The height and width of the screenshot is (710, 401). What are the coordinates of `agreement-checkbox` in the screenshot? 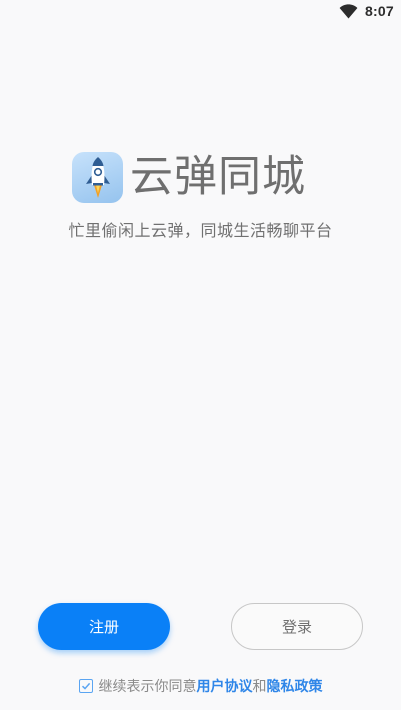 It's located at (85, 686).